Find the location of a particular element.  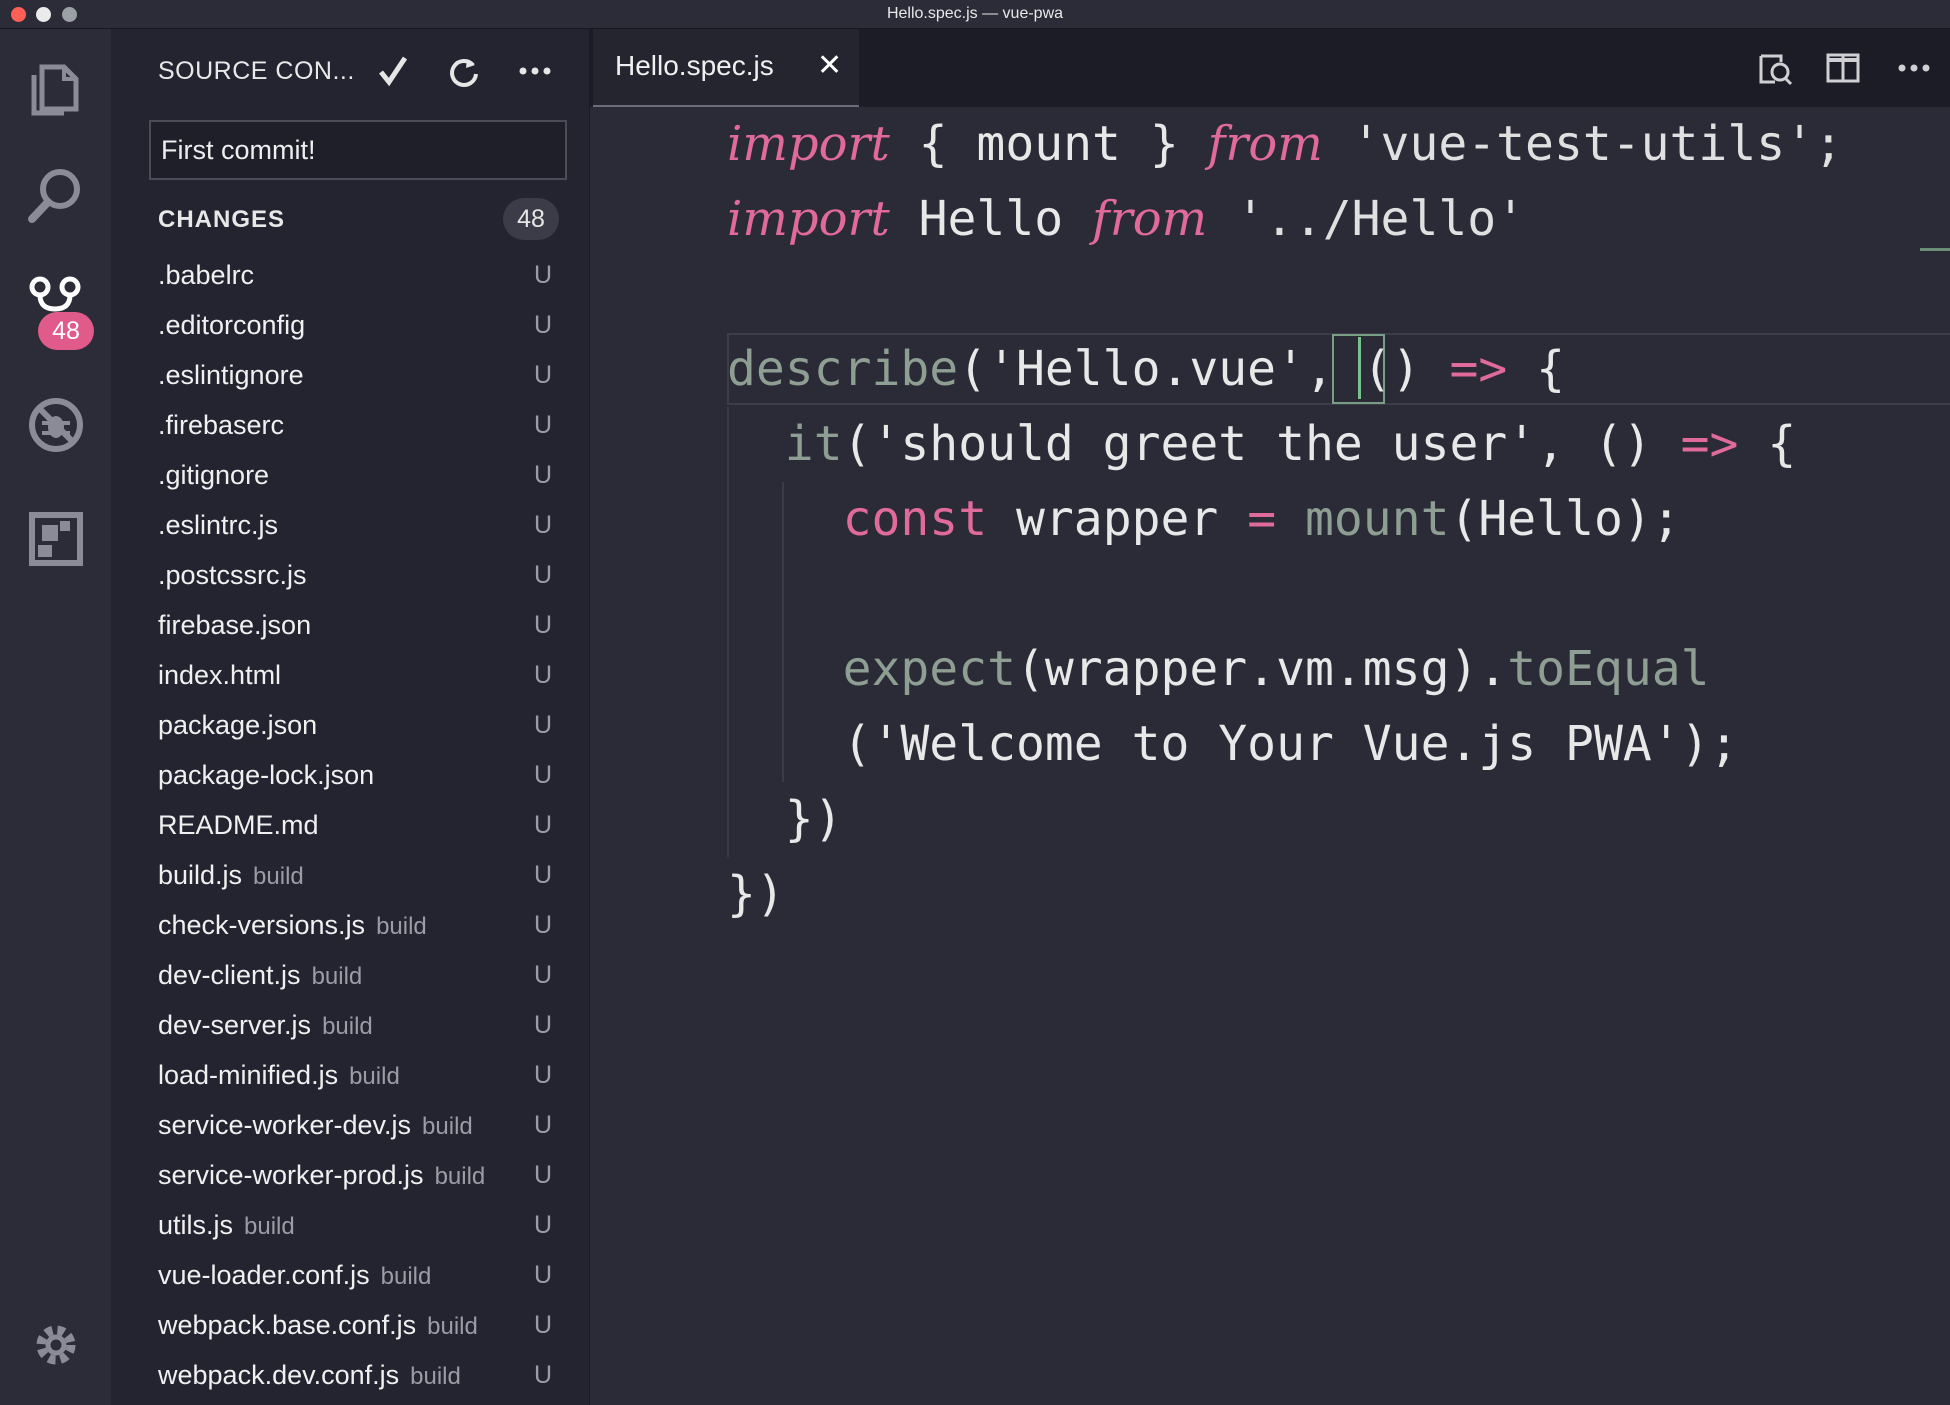

gear-icon is located at coordinates (56, 1345).